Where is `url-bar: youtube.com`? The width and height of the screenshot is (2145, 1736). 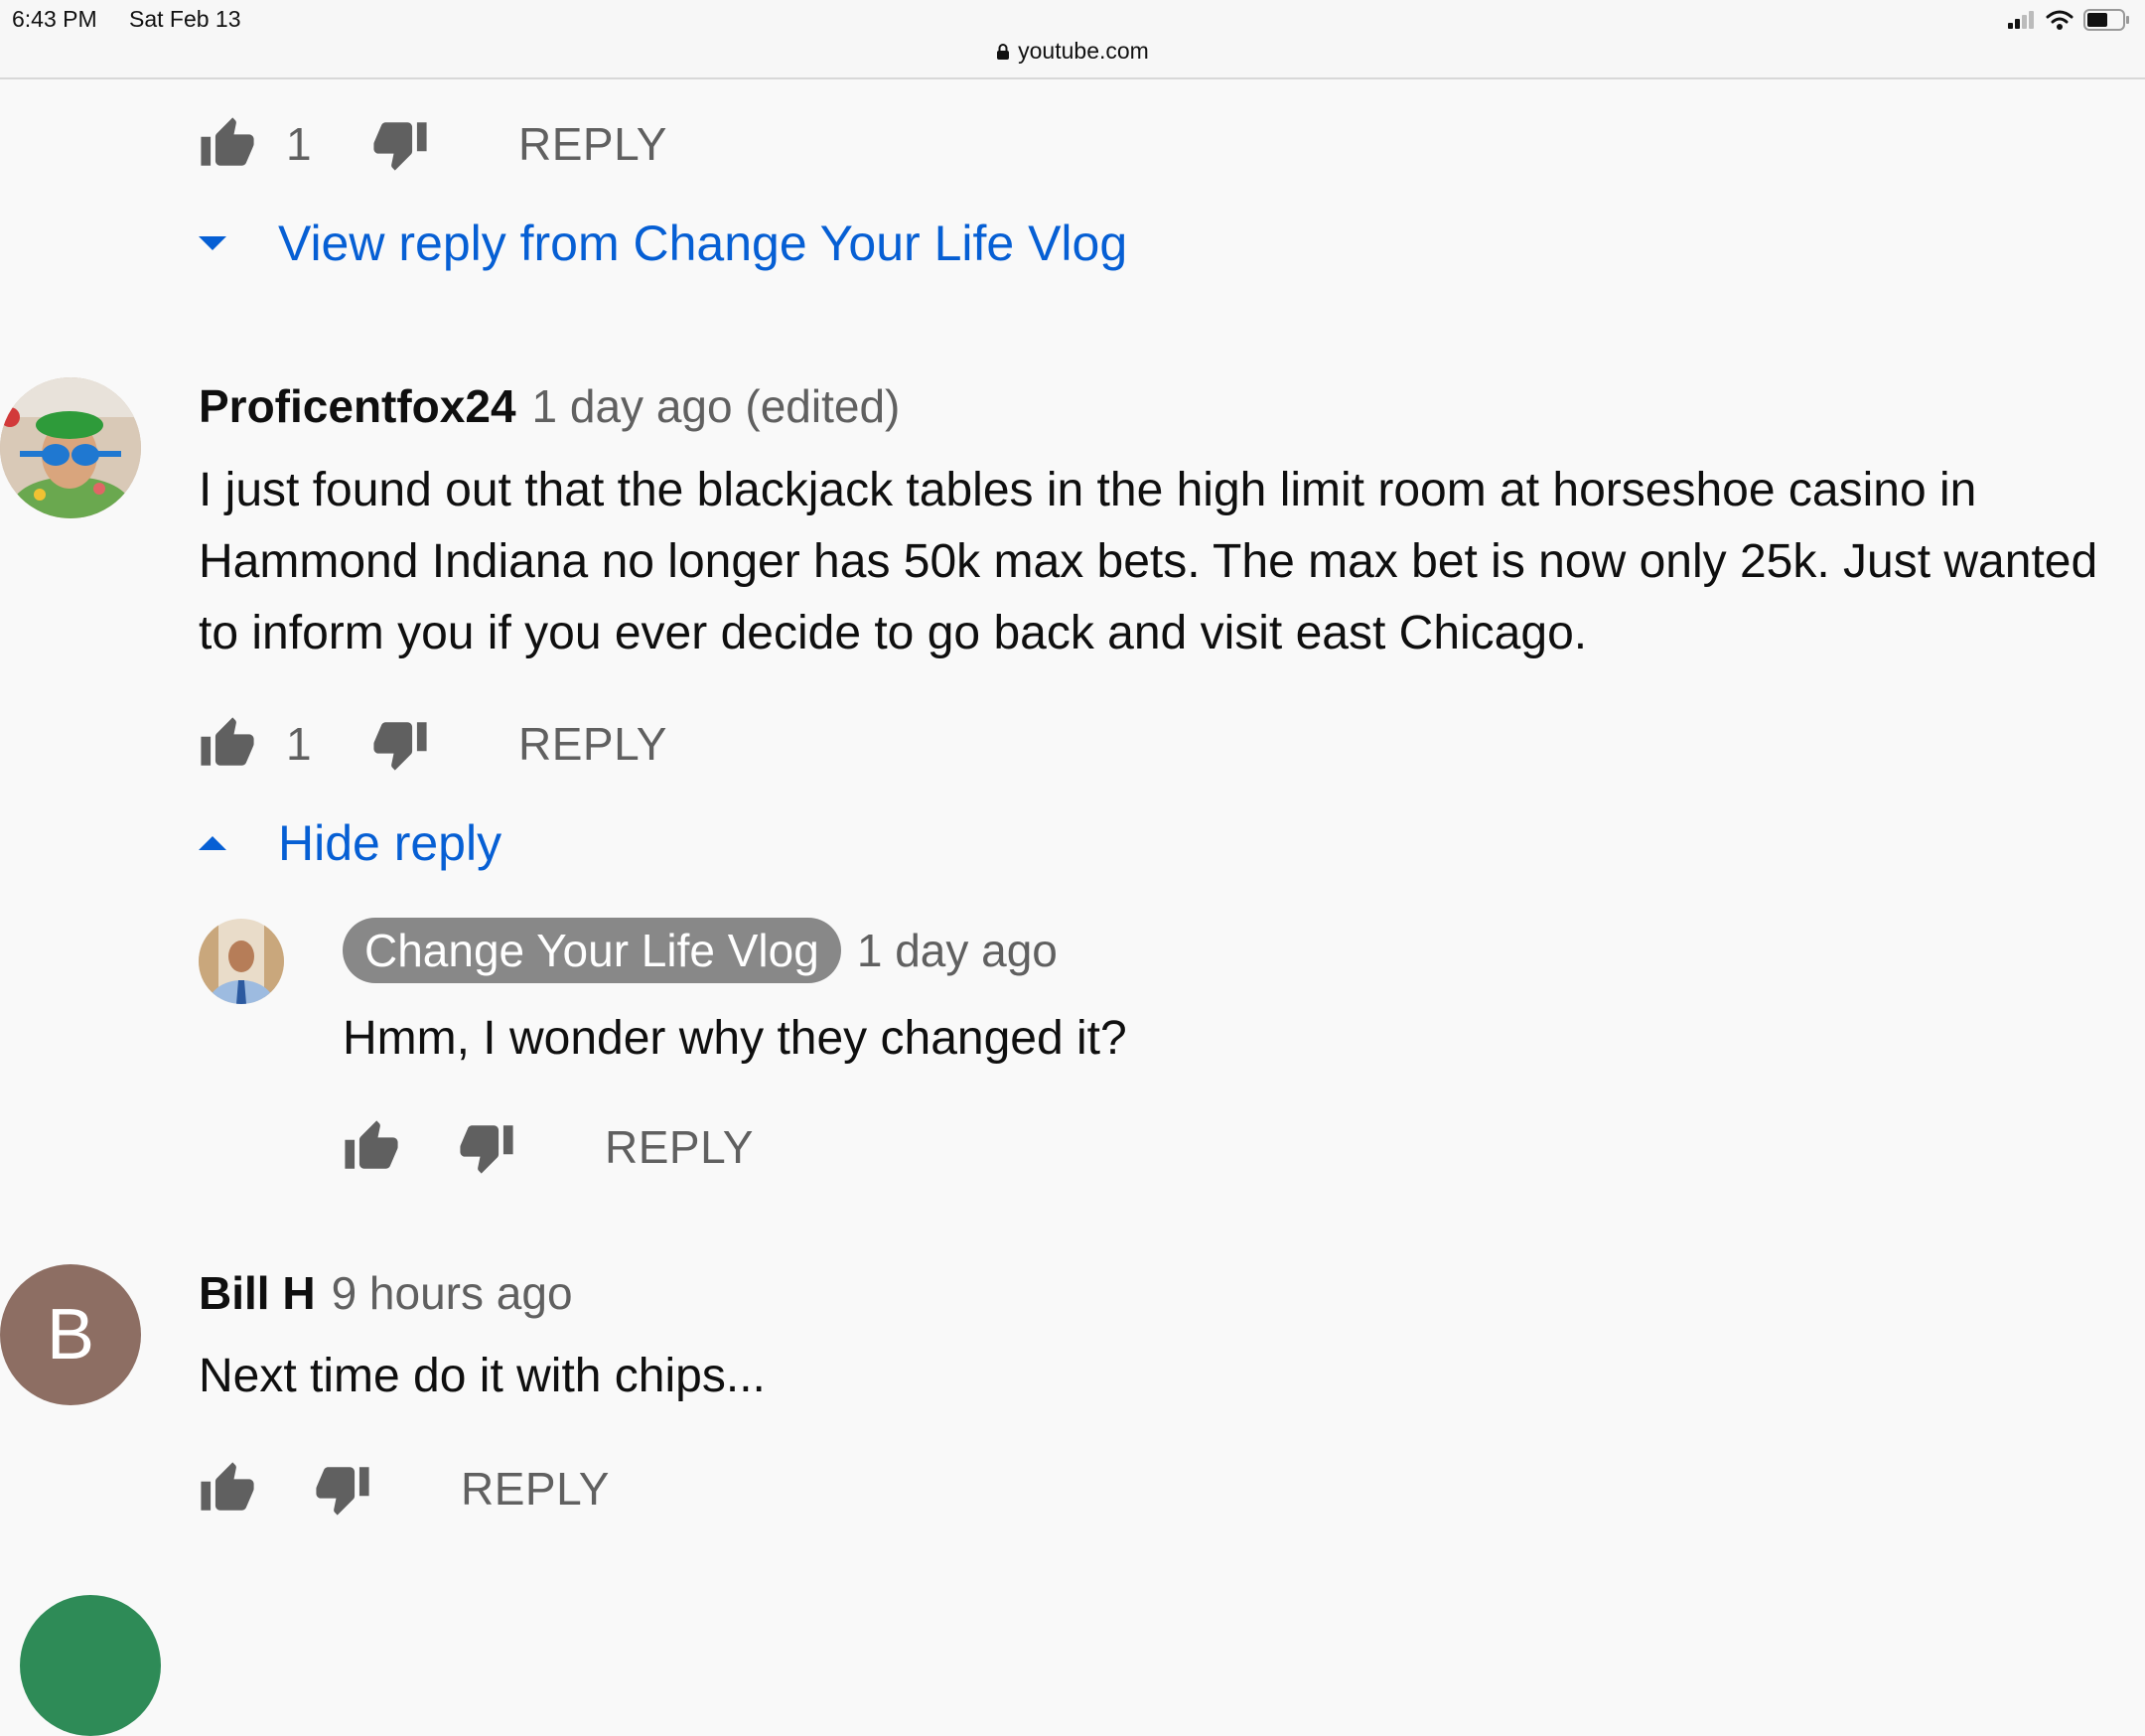 url-bar: youtube.com is located at coordinates (1072, 52).